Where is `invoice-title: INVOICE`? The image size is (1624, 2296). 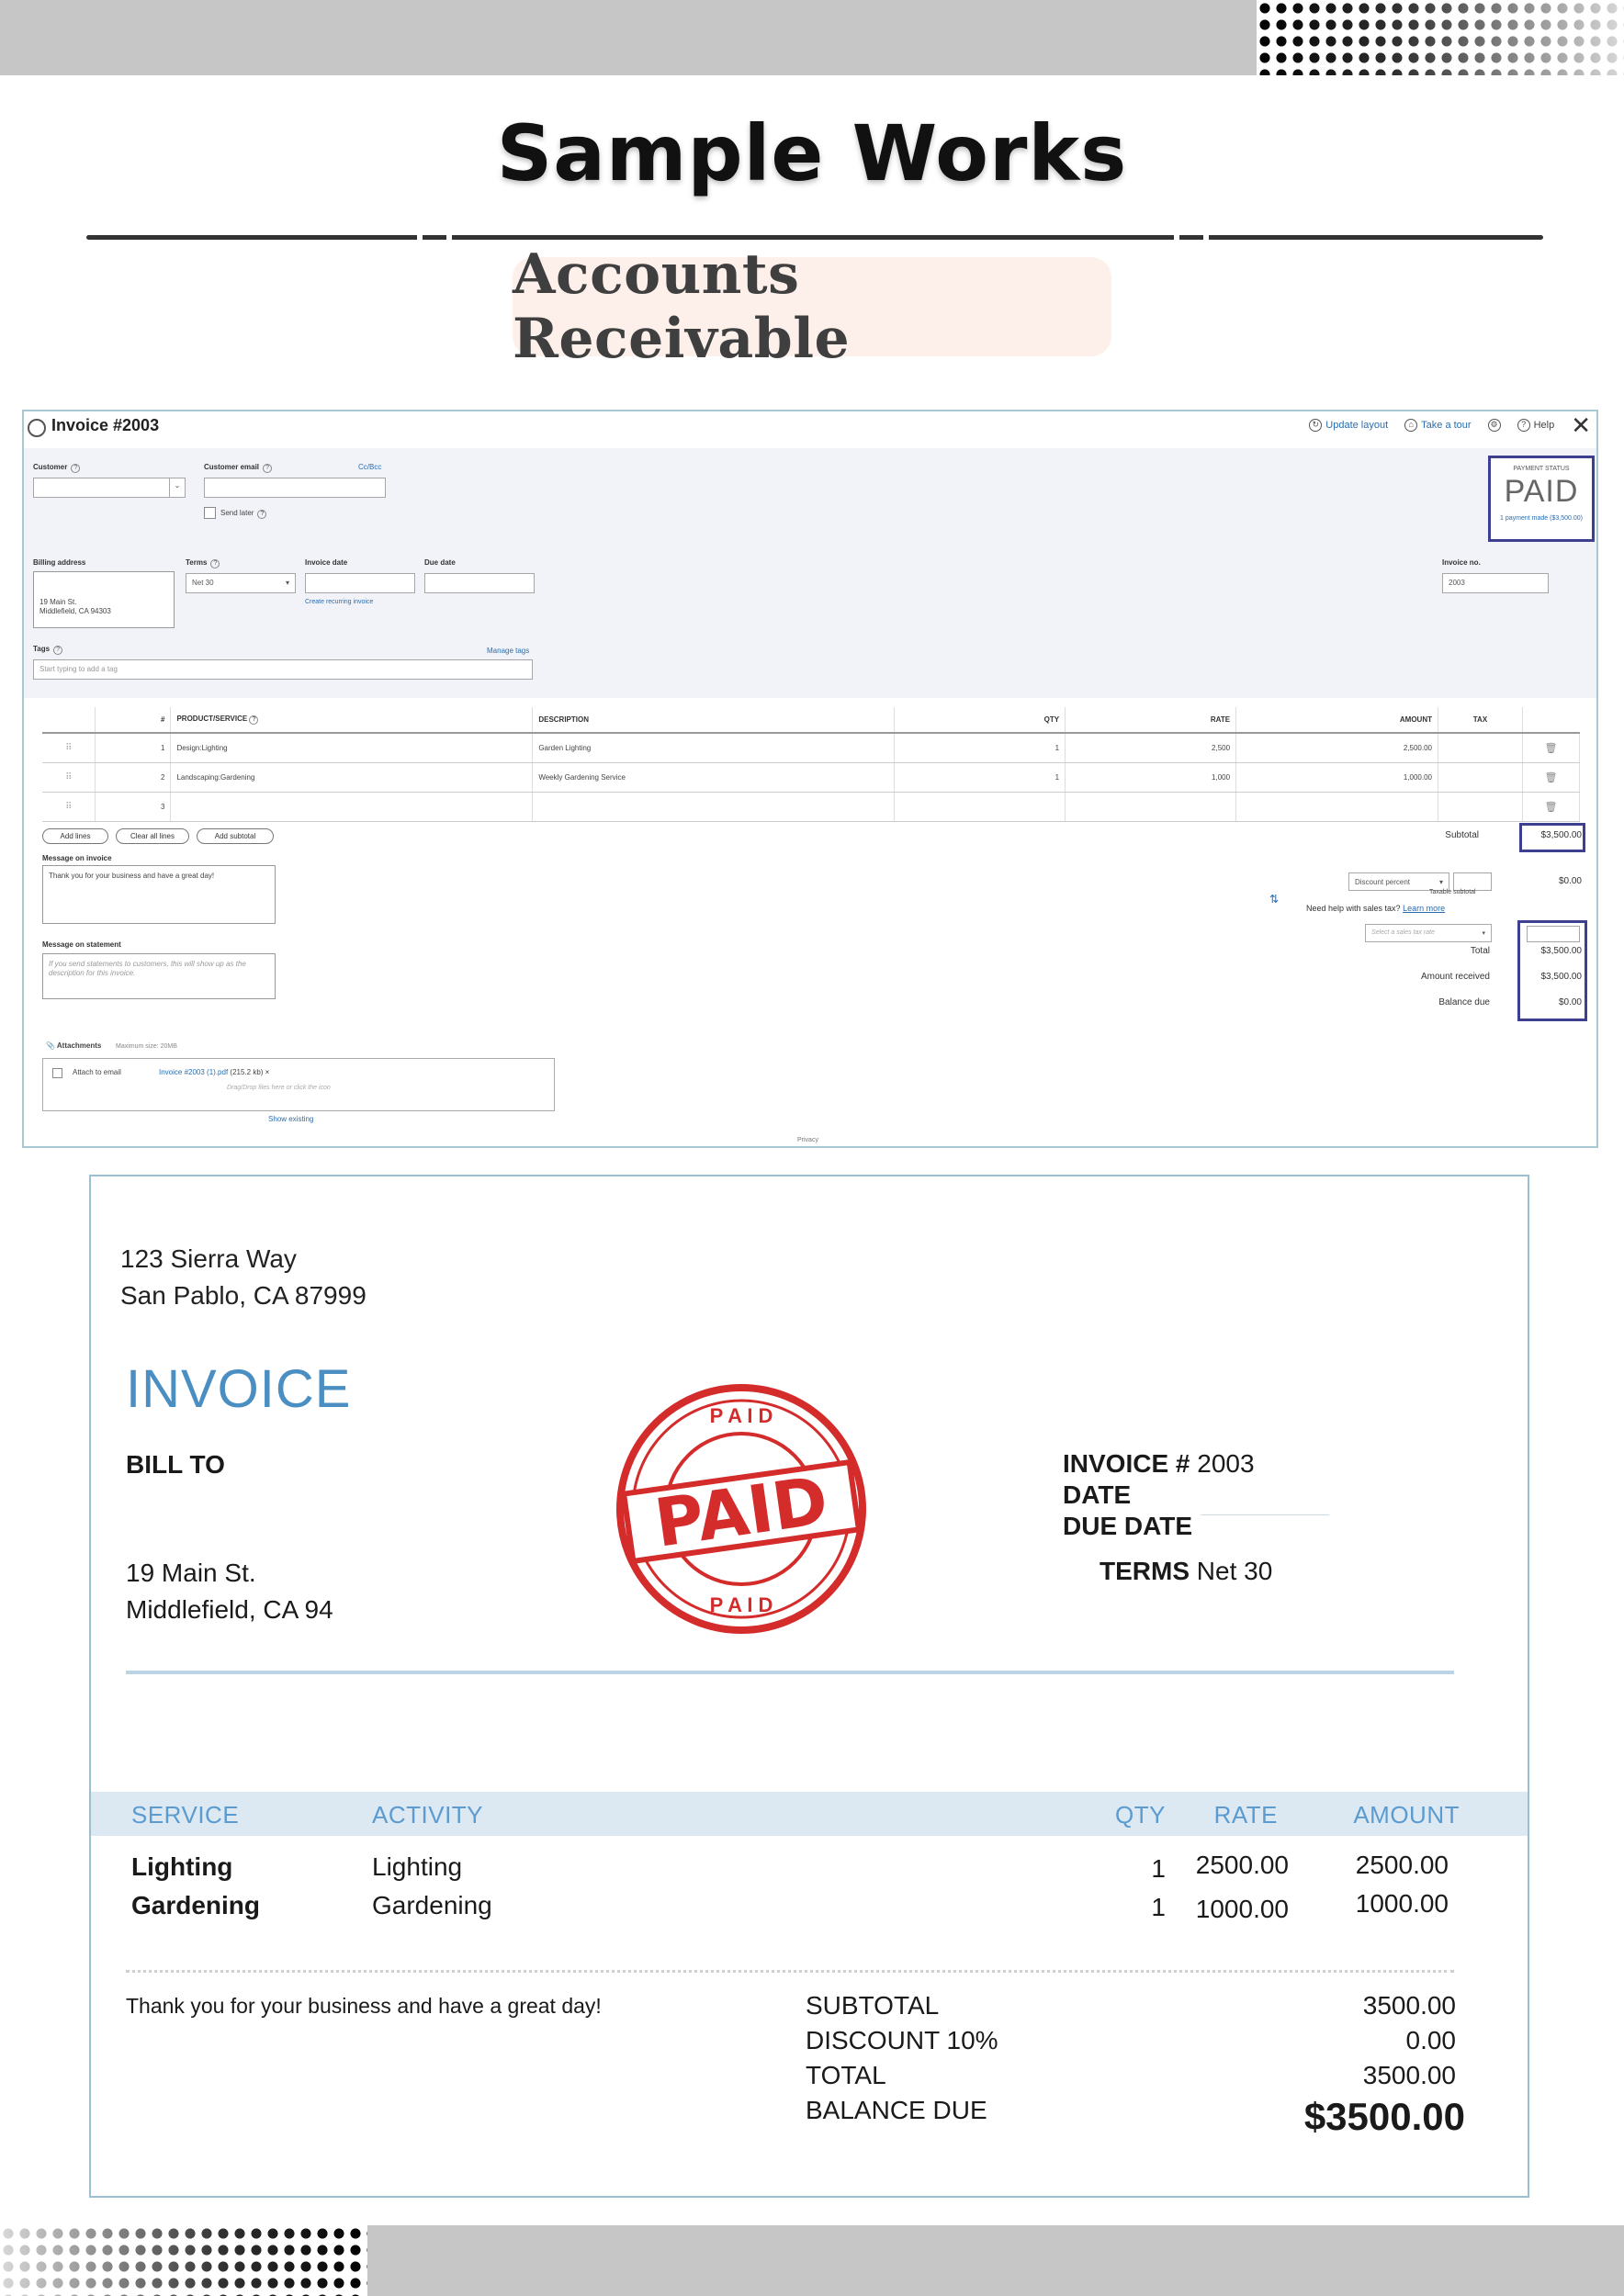
invoice-title: INVOICE is located at coordinates (239, 1389).